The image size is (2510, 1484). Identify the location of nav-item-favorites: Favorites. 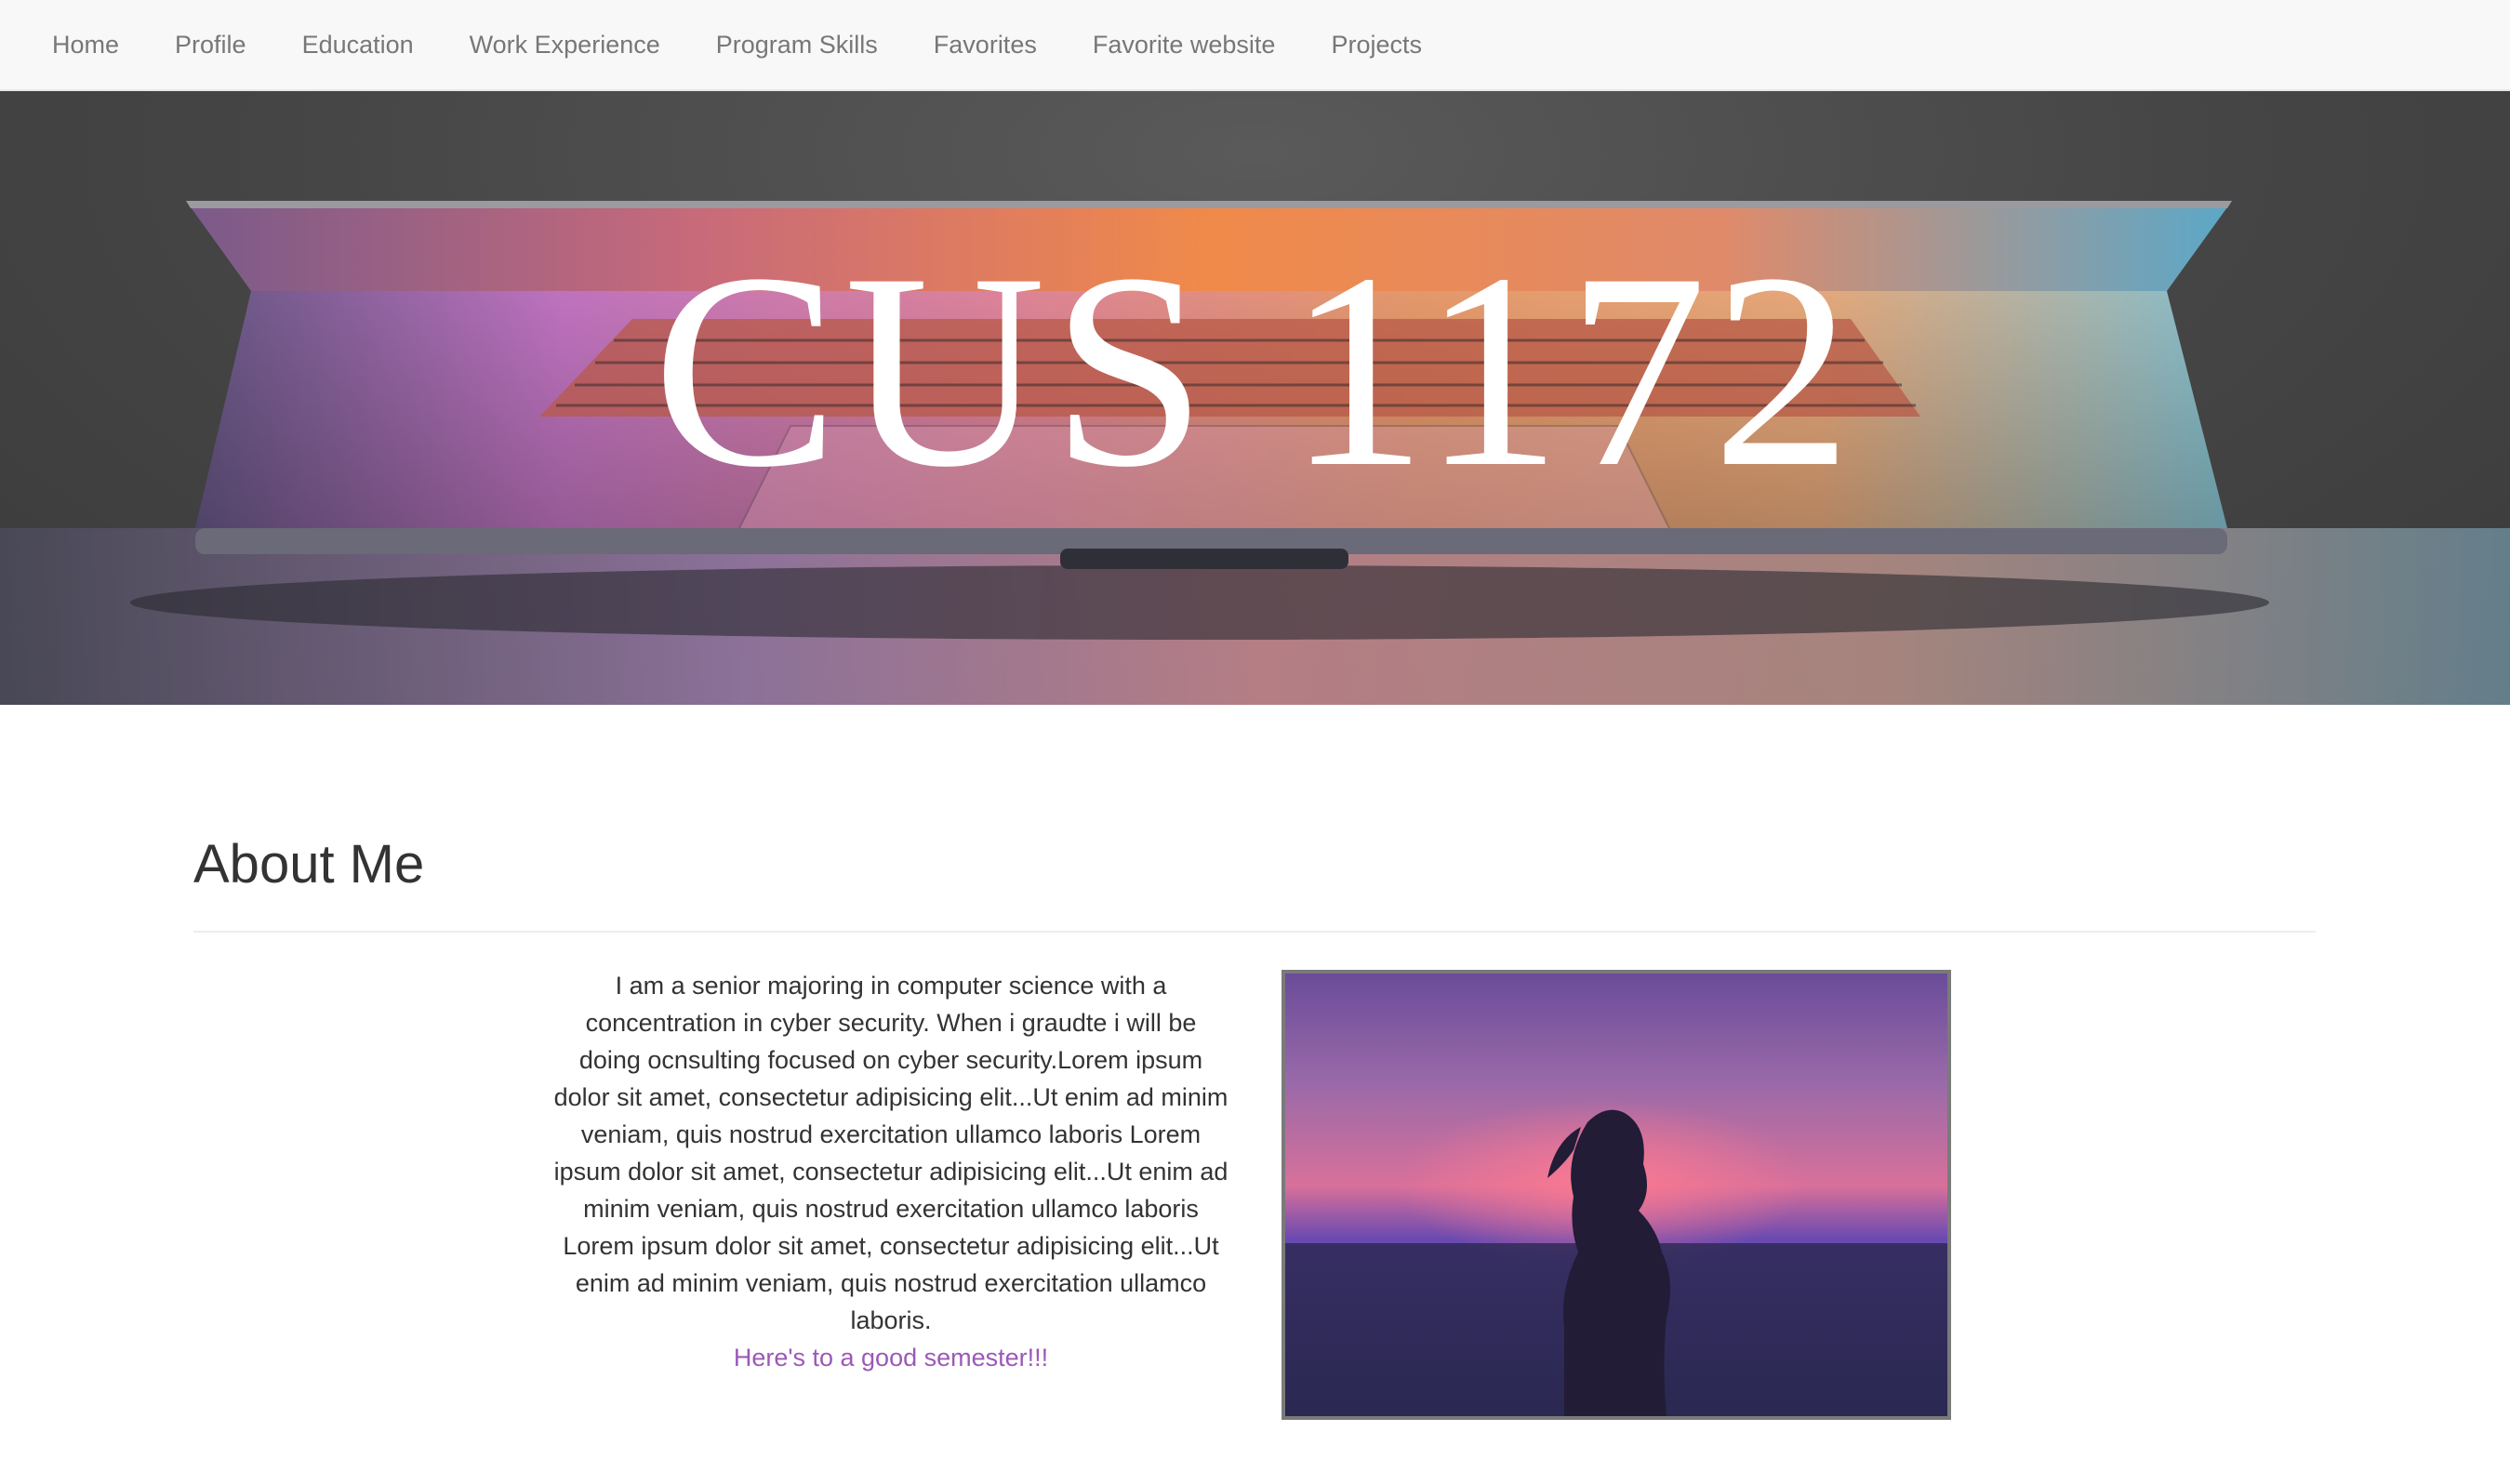
(986, 44).